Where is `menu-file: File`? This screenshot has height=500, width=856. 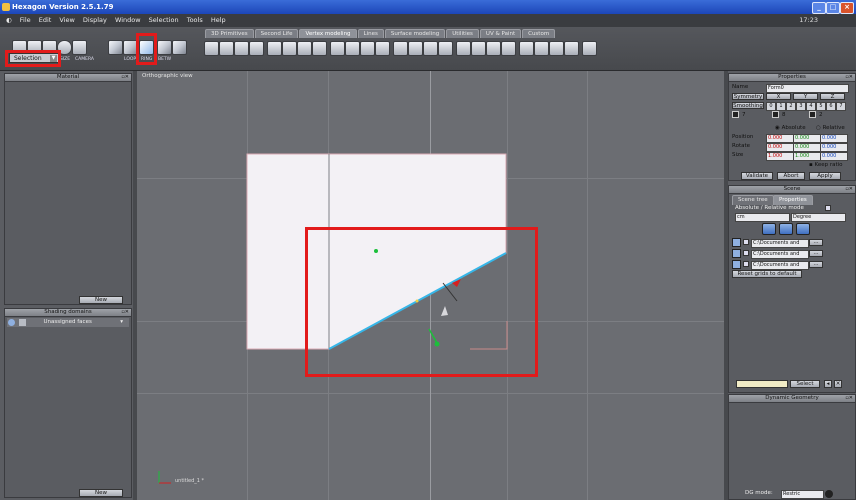 menu-file: File is located at coordinates (25, 20).